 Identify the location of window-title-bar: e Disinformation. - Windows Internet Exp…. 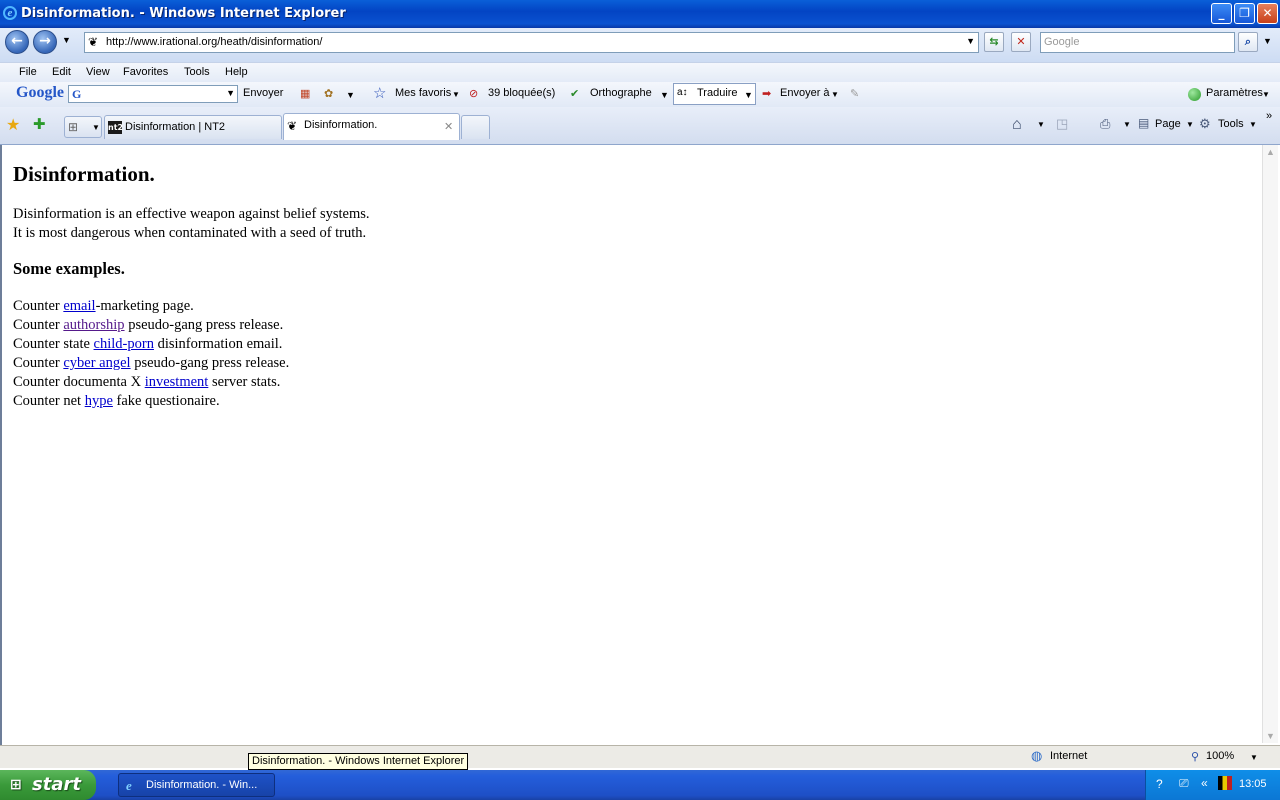
(640, 14).